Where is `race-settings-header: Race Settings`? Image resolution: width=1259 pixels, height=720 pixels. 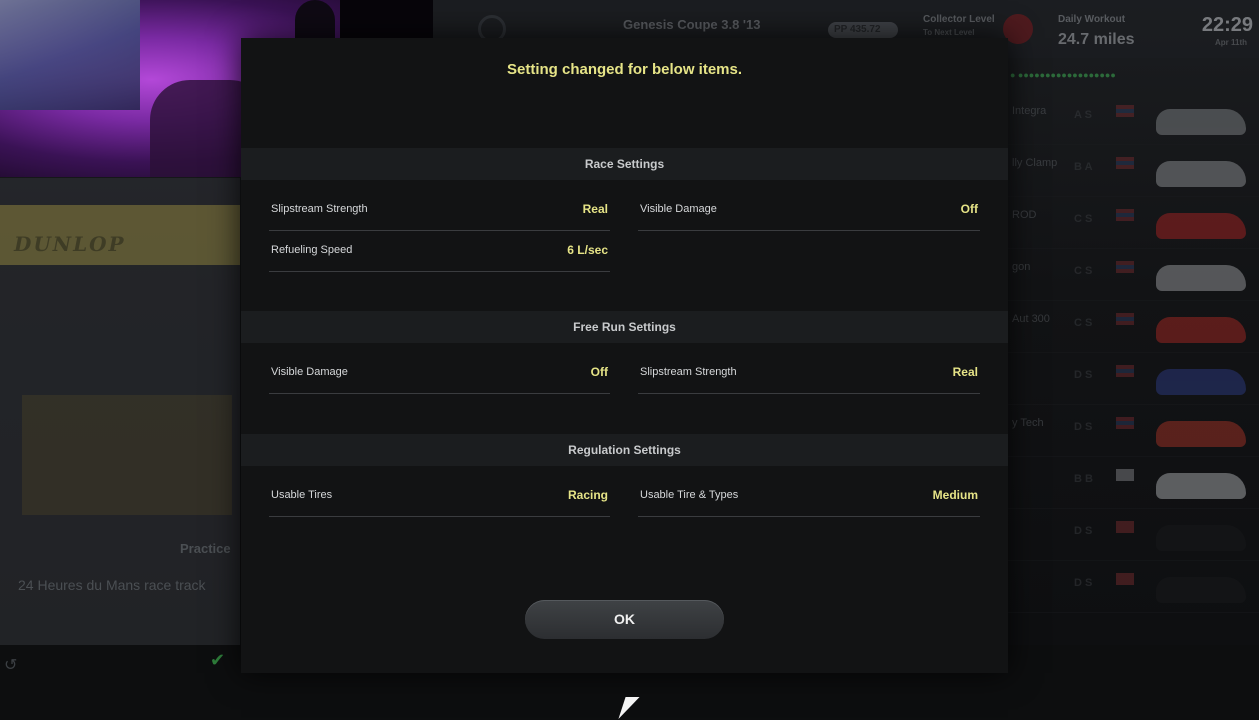 race-settings-header: Race Settings is located at coordinates (624, 164).